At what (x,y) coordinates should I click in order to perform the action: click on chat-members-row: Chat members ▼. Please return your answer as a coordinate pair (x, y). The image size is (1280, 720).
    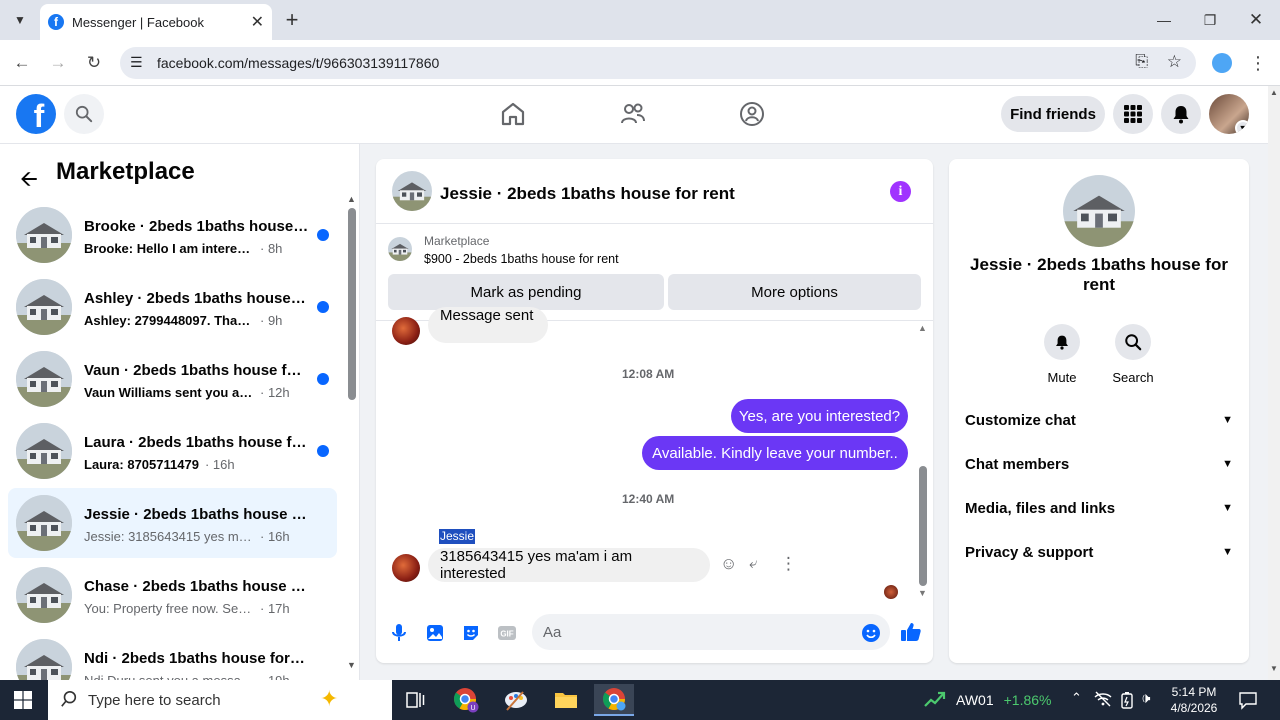
    Looking at the image, I should click on (1099, 464).